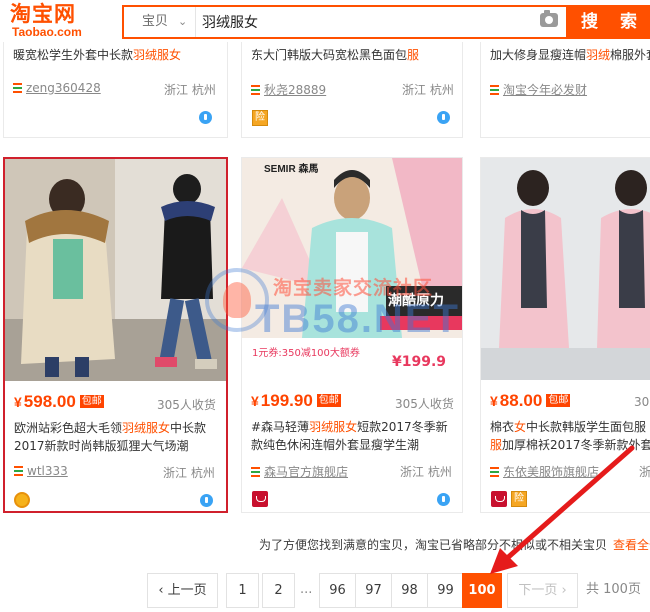 The height and width of the screenshot is (612, 650). I want to click on product-title: 东大门韩版大码宽松黑色面包服, so click(335, 55).